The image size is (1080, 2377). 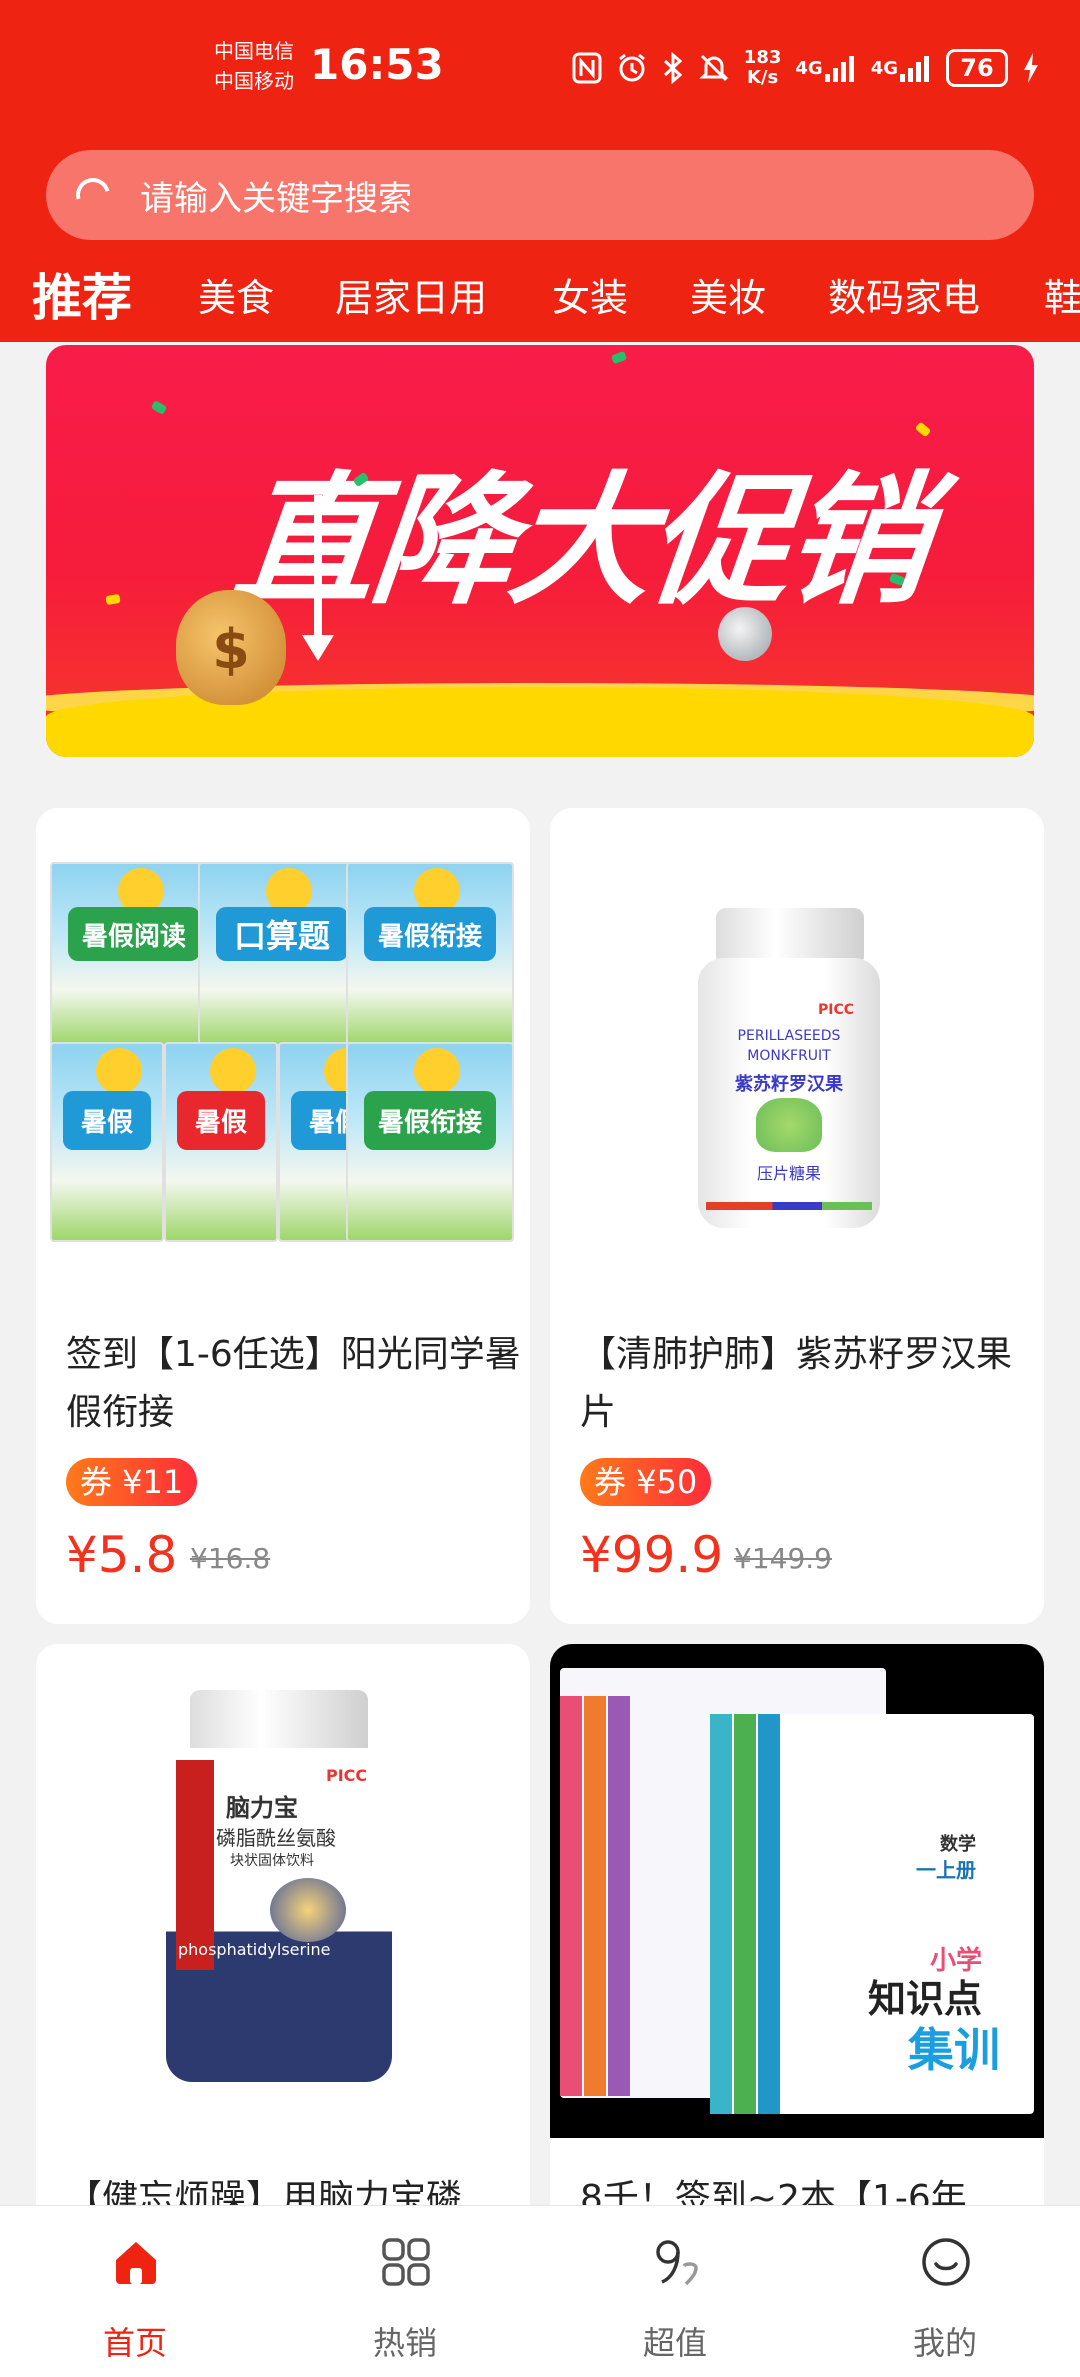 What do you see at coordinates (884, 68) in the screenshot?
I see `signal-2-label: 4G` at bounding box center [884, 68].